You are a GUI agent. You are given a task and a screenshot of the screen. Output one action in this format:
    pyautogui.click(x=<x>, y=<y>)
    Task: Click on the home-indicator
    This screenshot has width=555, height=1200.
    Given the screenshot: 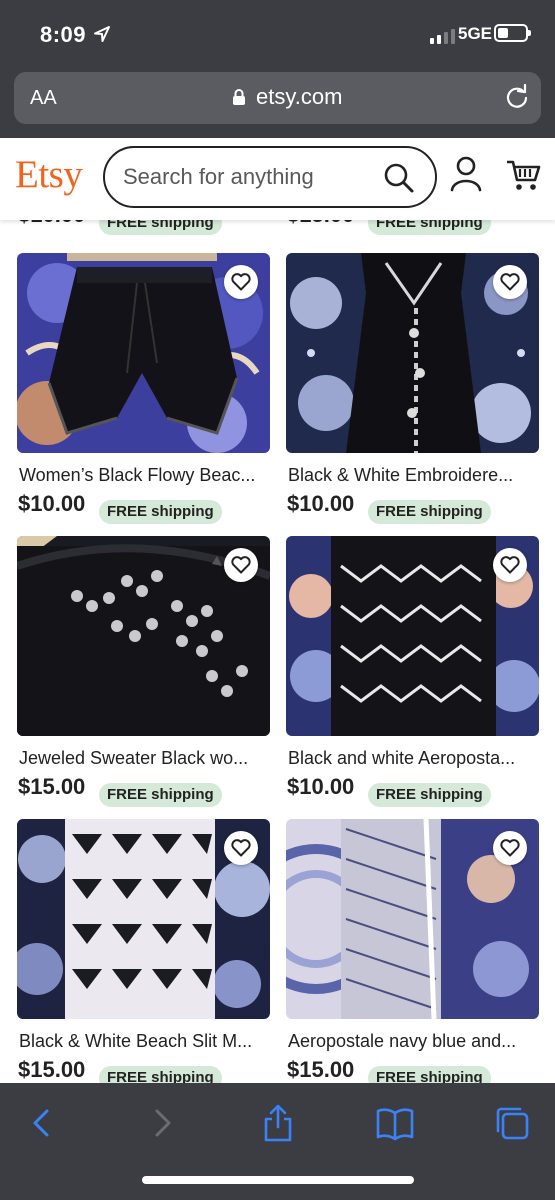 What is the action you would take?
    pyautogui.click(x=278, y=1180)
    